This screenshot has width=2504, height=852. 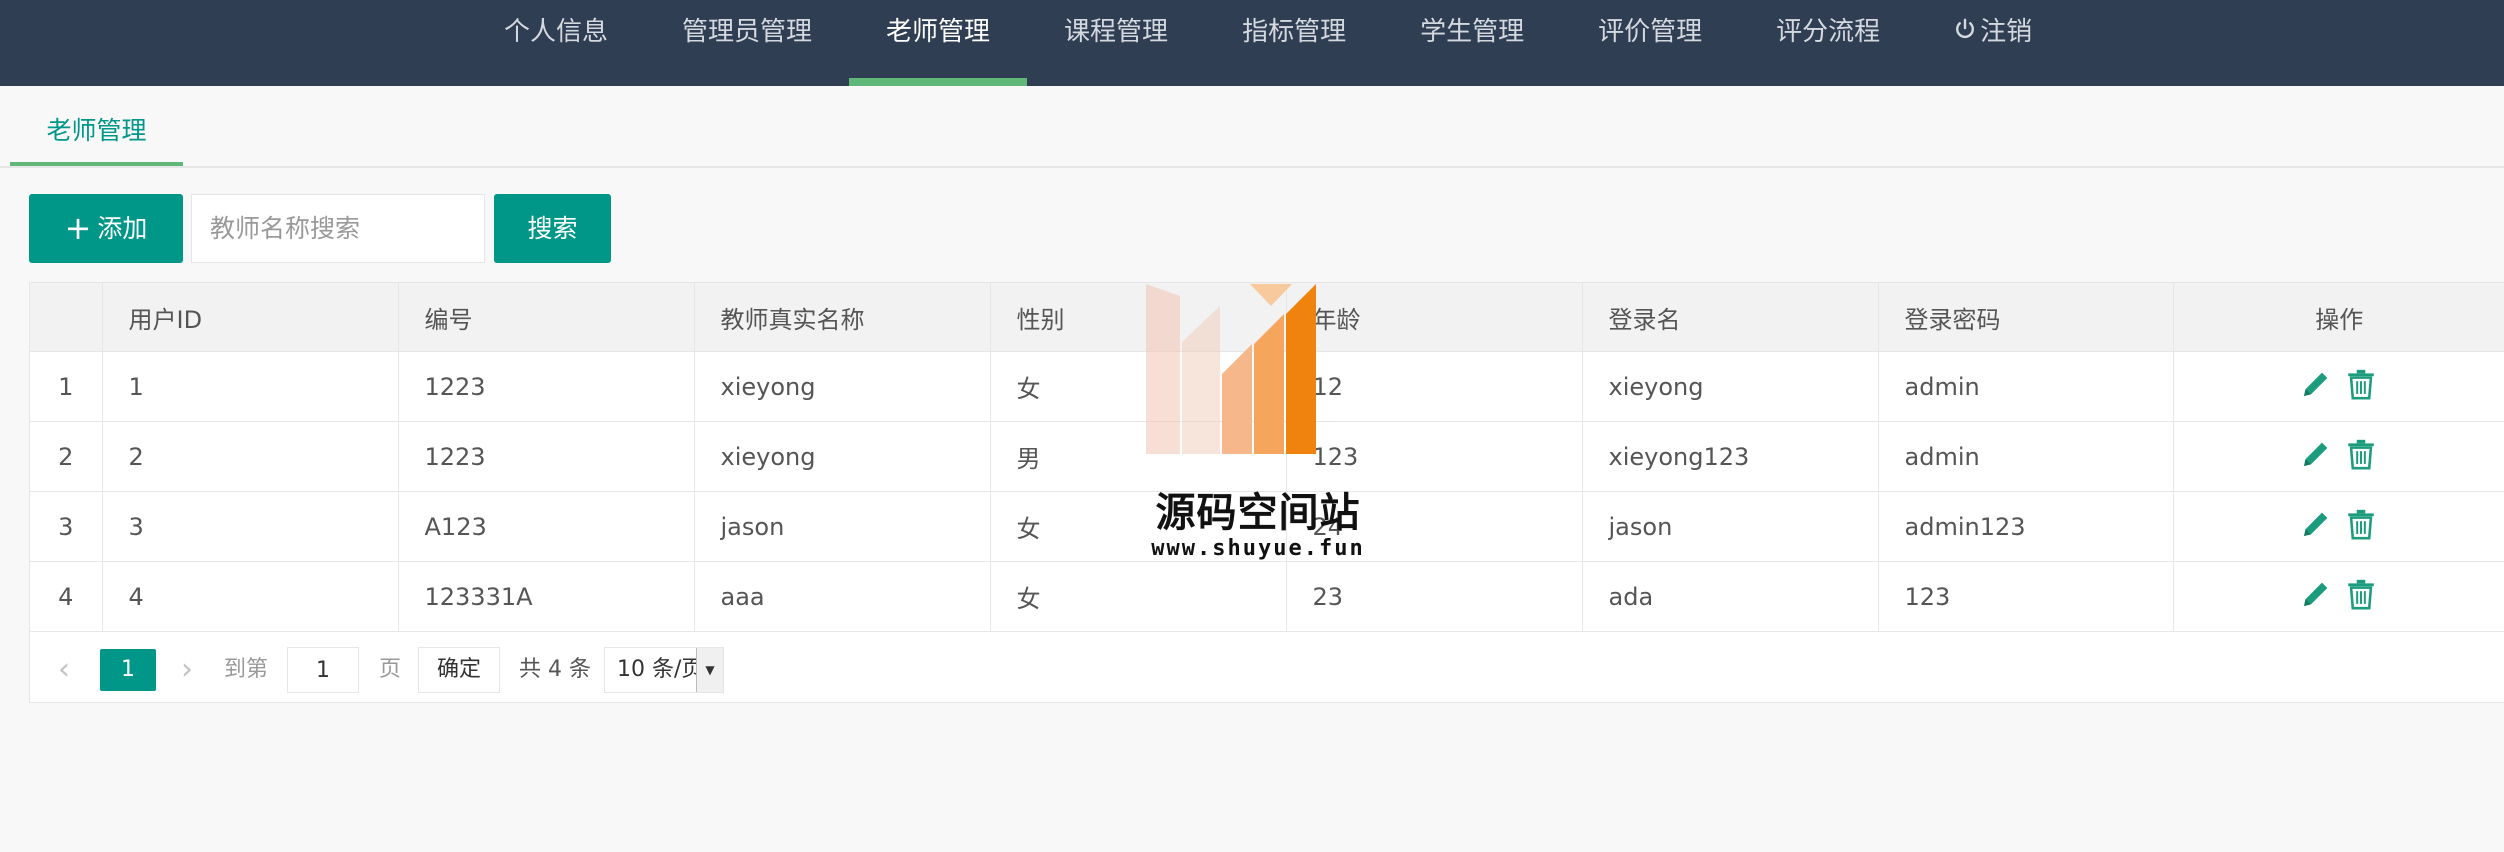 I want to click on cell-user-id: 4, so click(x=250, y=596).